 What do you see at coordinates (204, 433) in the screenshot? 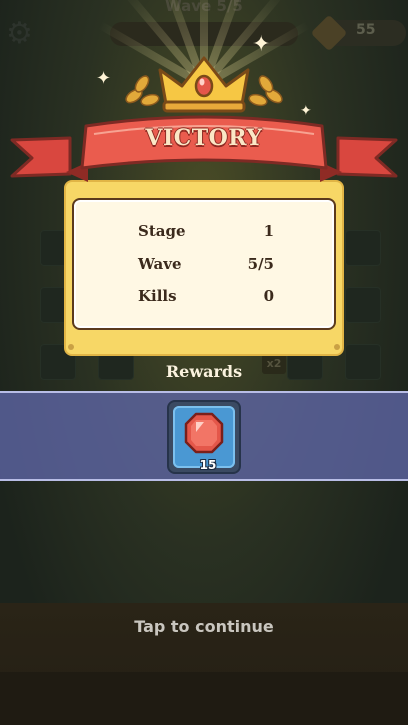
I see `red-gem-icon` at bounding box center [204, 433].